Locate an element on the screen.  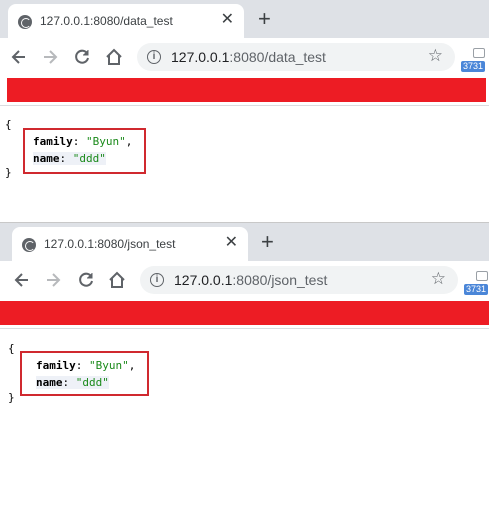
tab-strip: 127.0.0.1:8080/data_test ✕ + is located at coordinates (244, 19).